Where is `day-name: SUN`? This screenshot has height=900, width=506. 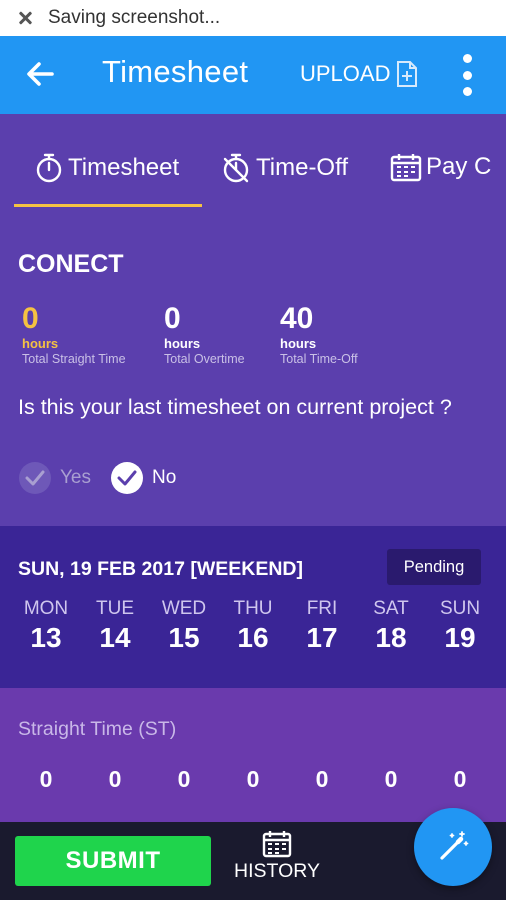
day-name: SUN is located at coordinates (460, 608).